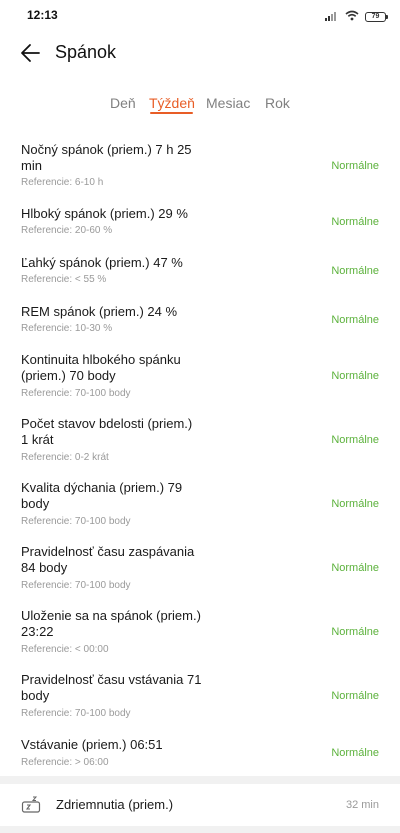  I want to click on metric-title: REM spánok (priem.) 24 %, so click(99, 311).